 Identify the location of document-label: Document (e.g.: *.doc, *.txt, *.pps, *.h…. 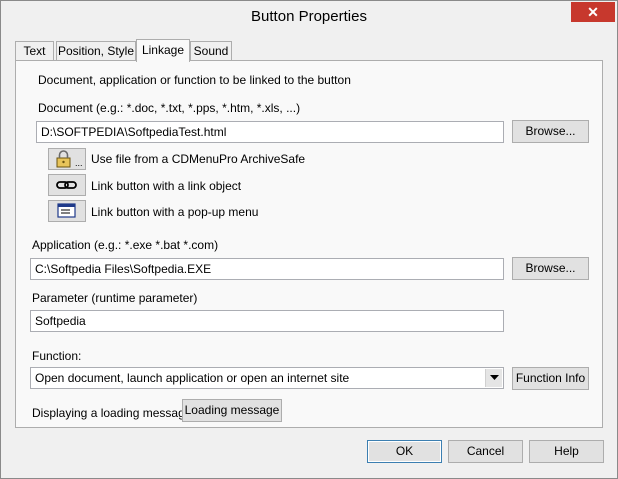
(169, 108).